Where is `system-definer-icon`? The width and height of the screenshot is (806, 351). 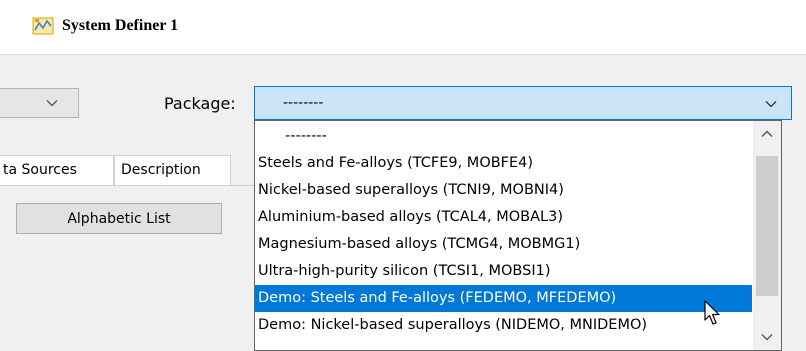
system-definer-icon is located at coordinates (43, 26).